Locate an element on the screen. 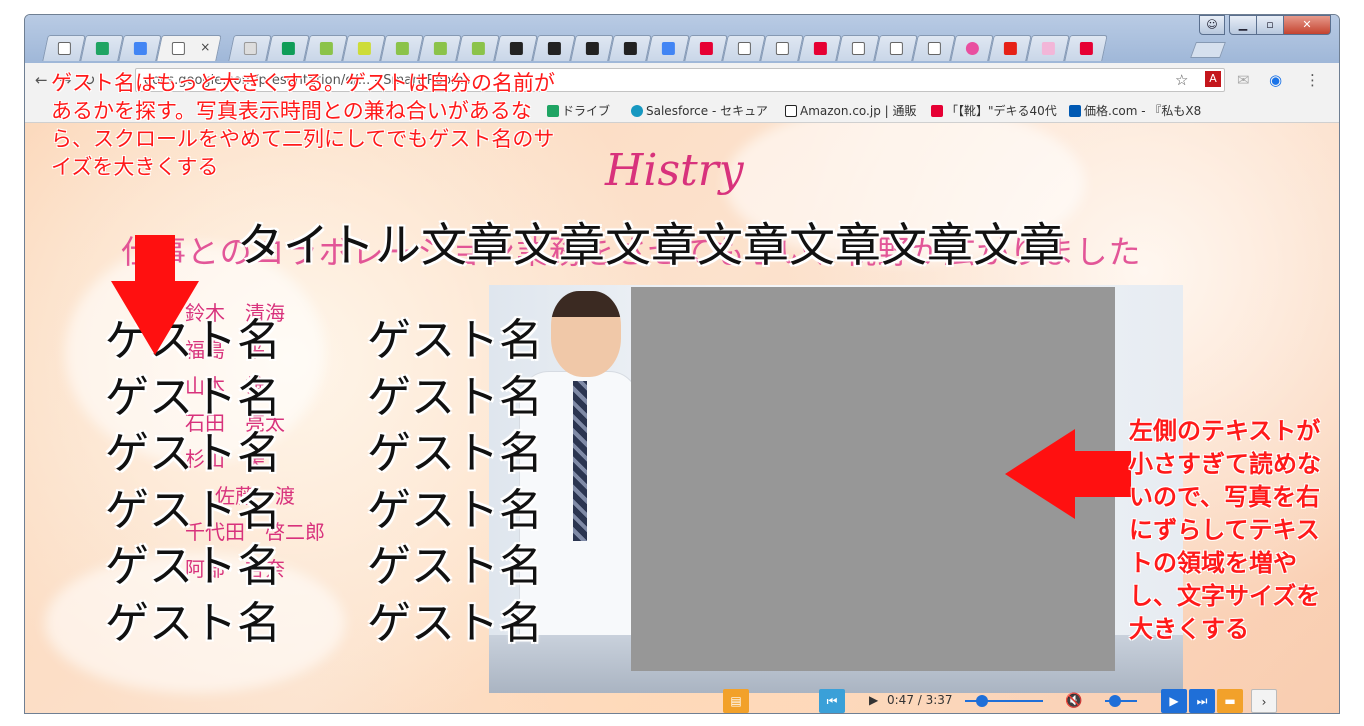 The image size is (1364, 726). bookmark-kakaku: 価格.com - 『私もX8 is located at coordinates (1135, 110).